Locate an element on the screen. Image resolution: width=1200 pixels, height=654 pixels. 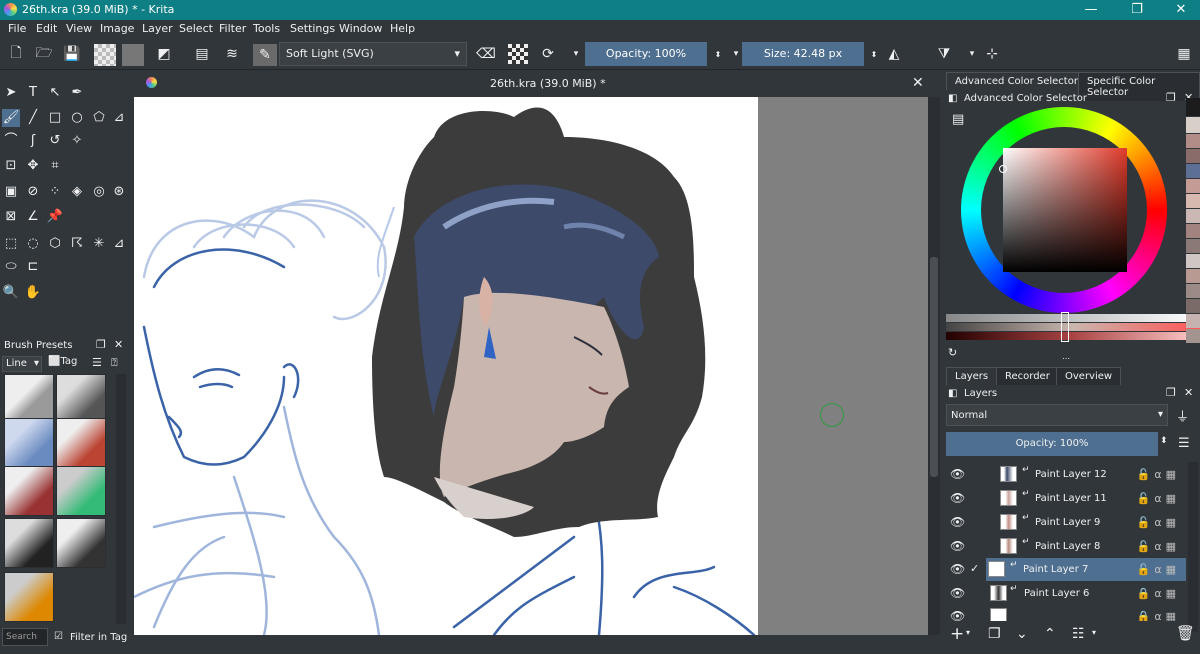
rectangle-tool-icon: □ is located at coordinates (55, 118).